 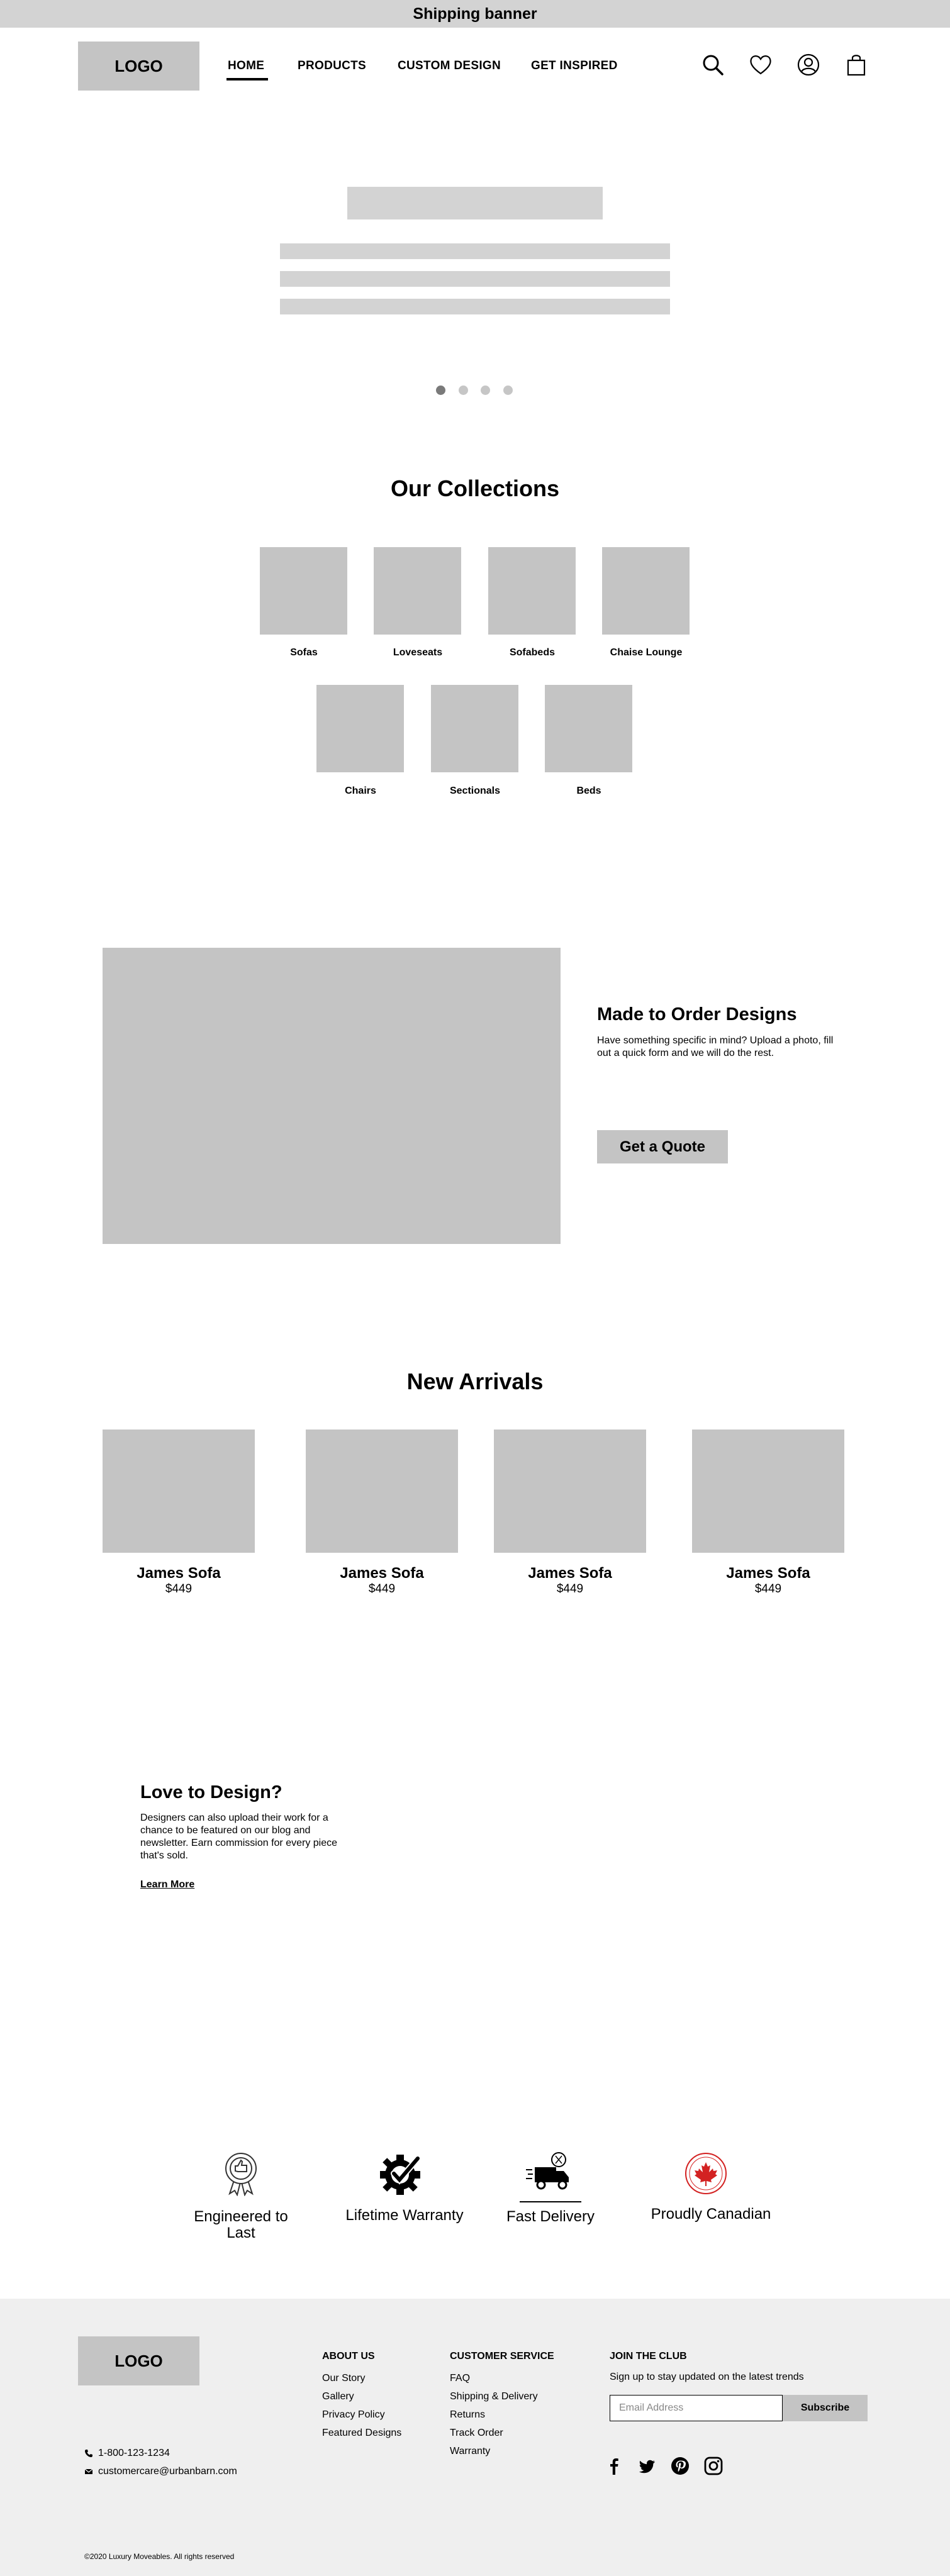 I want to click on collection-label-chairs: Chairs, so click(x=360, y=791).